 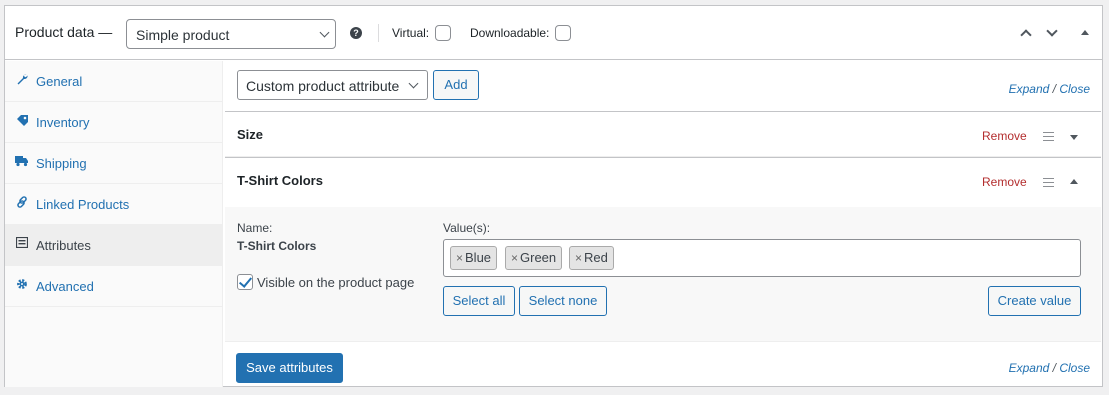 I want to click on tab-label: Linked Products, so click(x=83, y=204).